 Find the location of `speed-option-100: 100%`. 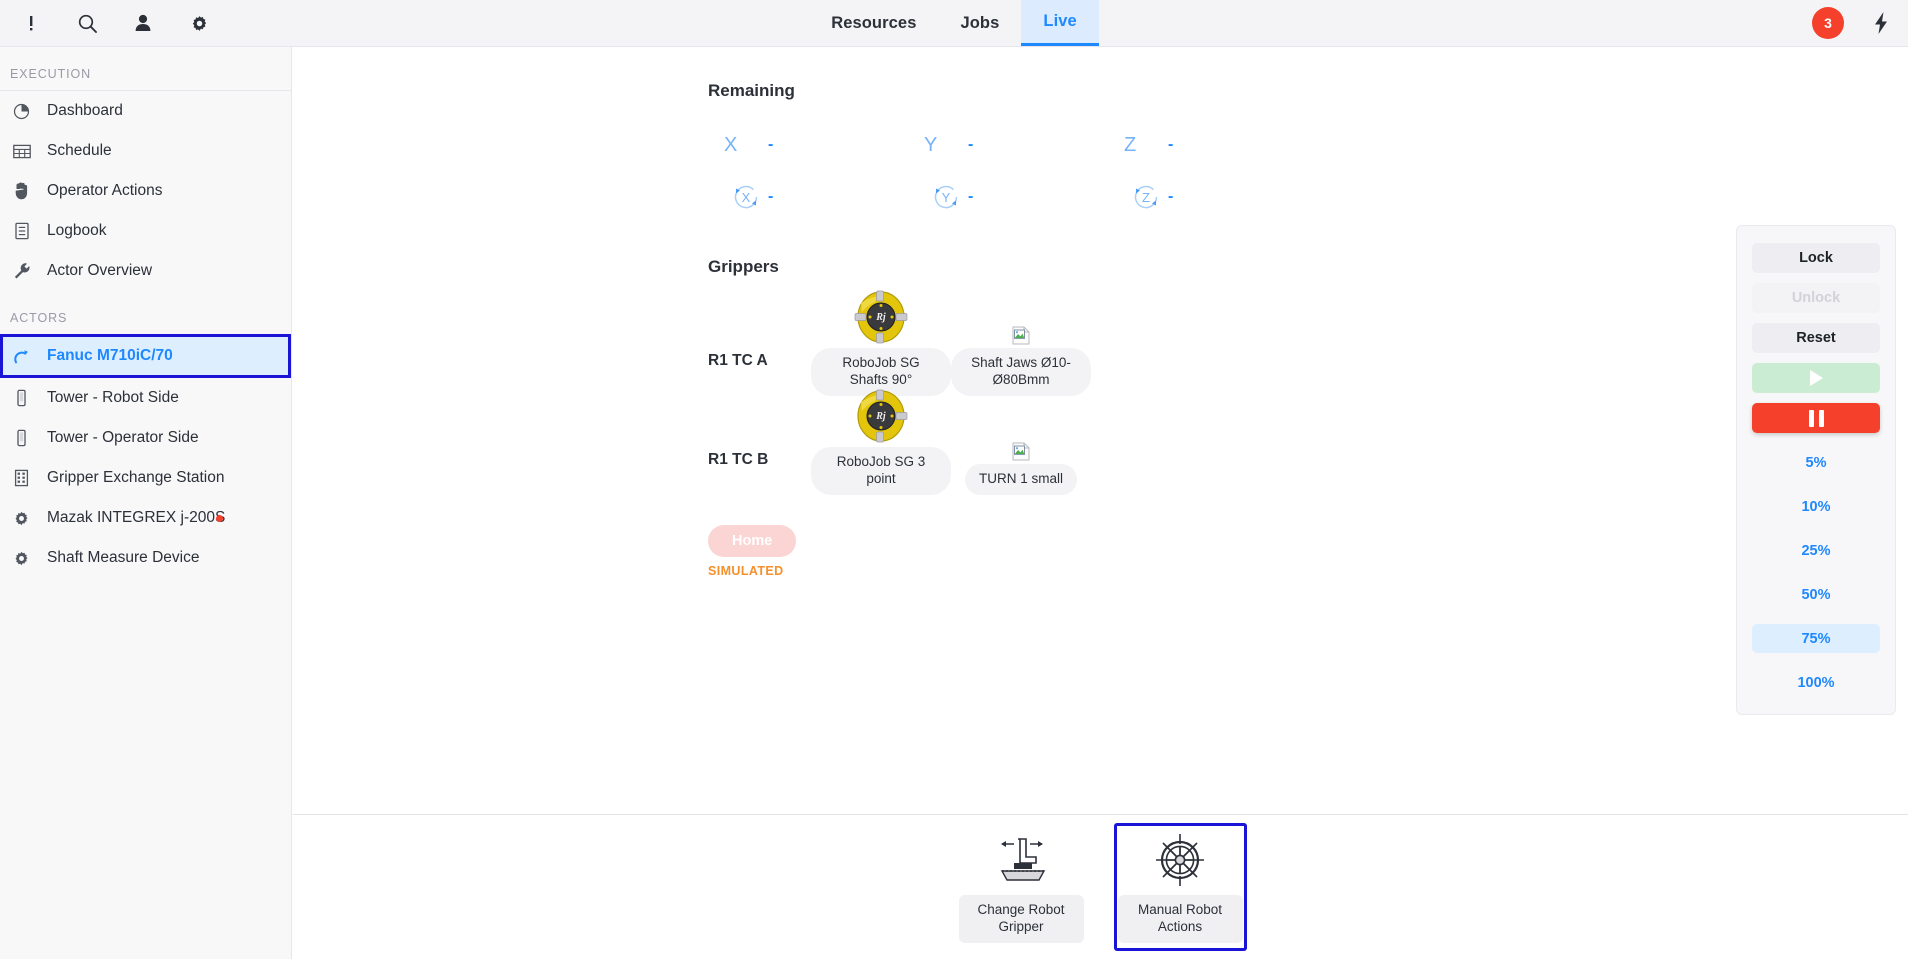

speed-option-100: 100% is located at coordinates (1816, 682).